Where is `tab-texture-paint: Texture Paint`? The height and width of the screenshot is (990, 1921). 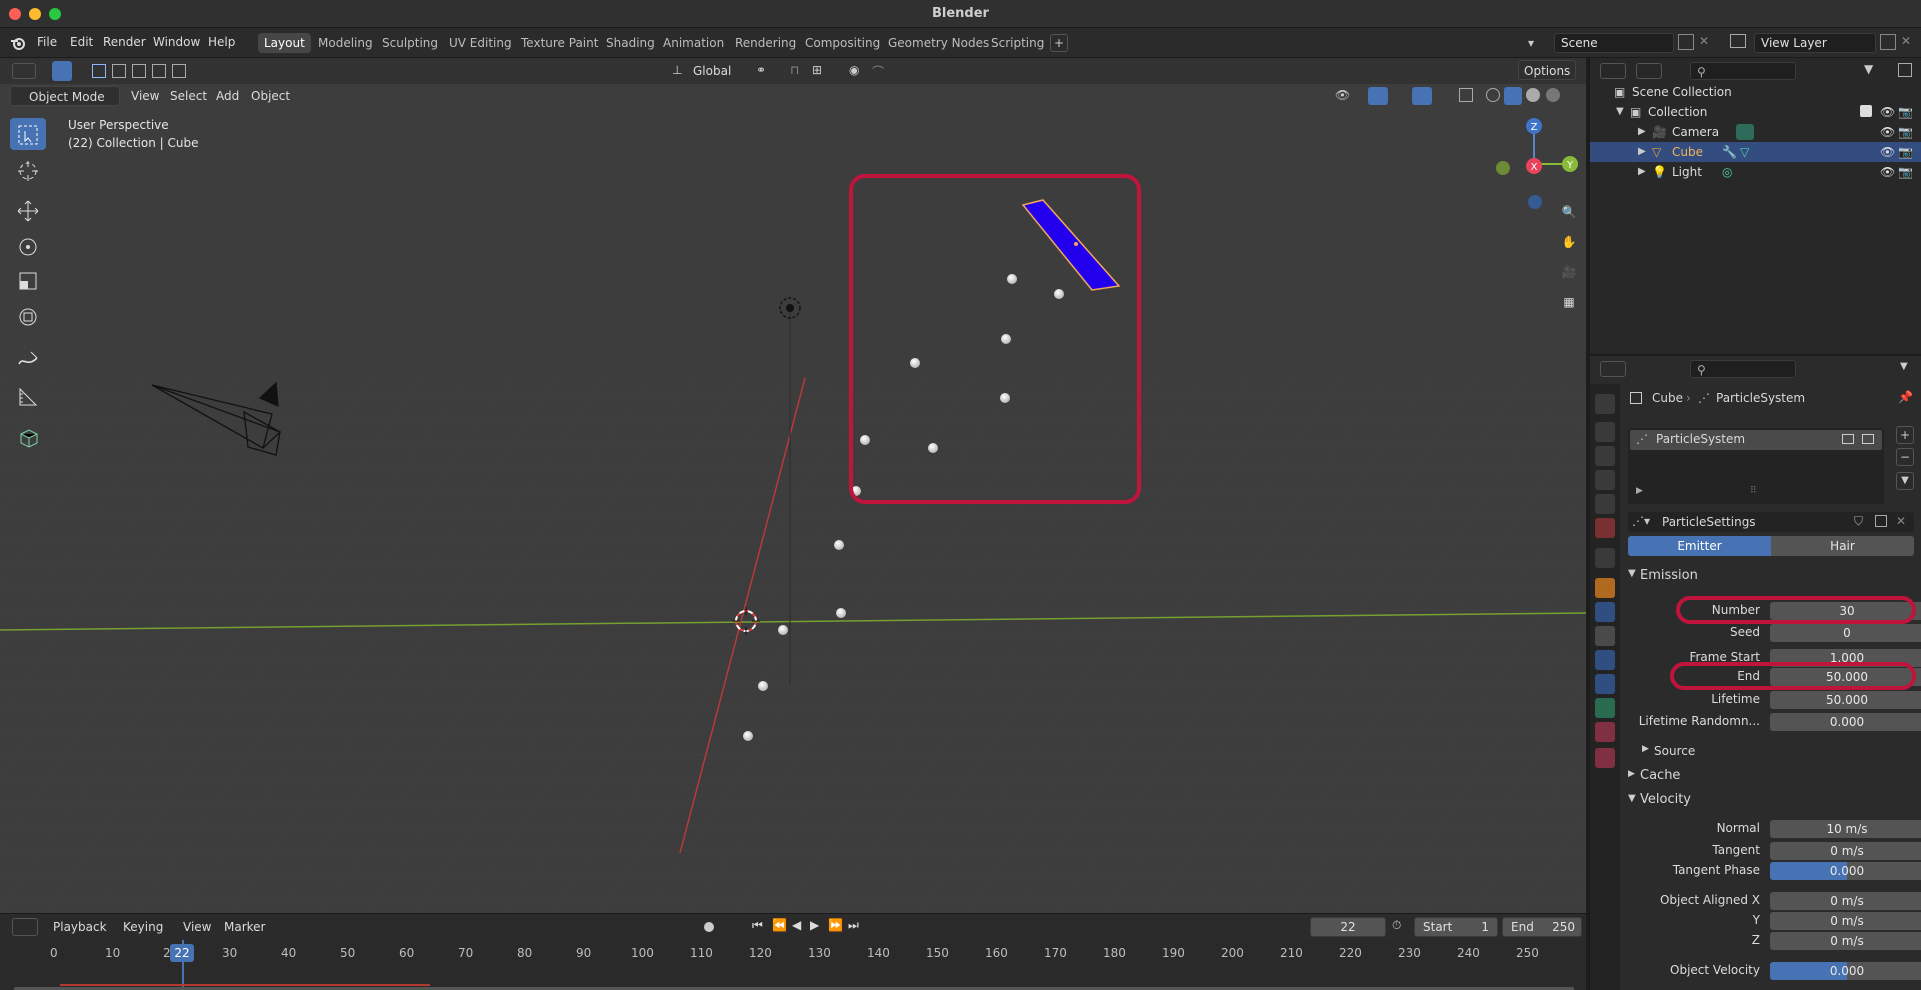 tab-texture-paint: Texture Paint is located at coordinates (559, 43).